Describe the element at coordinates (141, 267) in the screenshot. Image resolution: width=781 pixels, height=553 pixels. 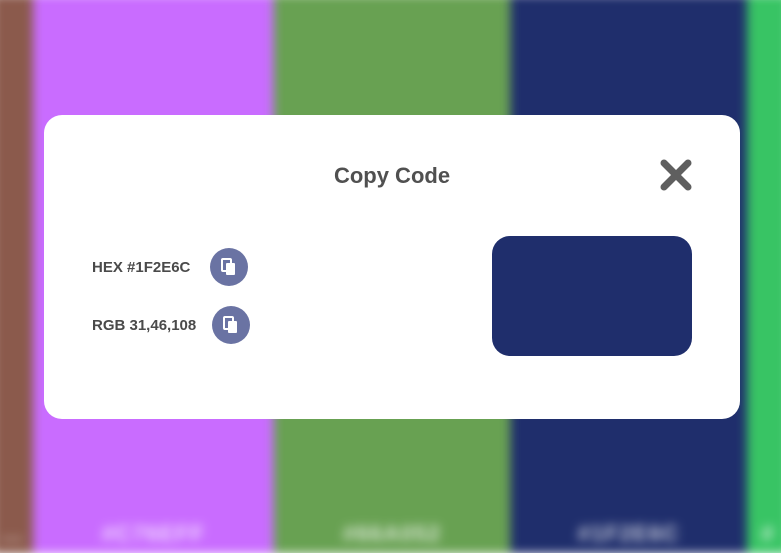
I see `hex-label: HEX #1F2E6C` at that location.